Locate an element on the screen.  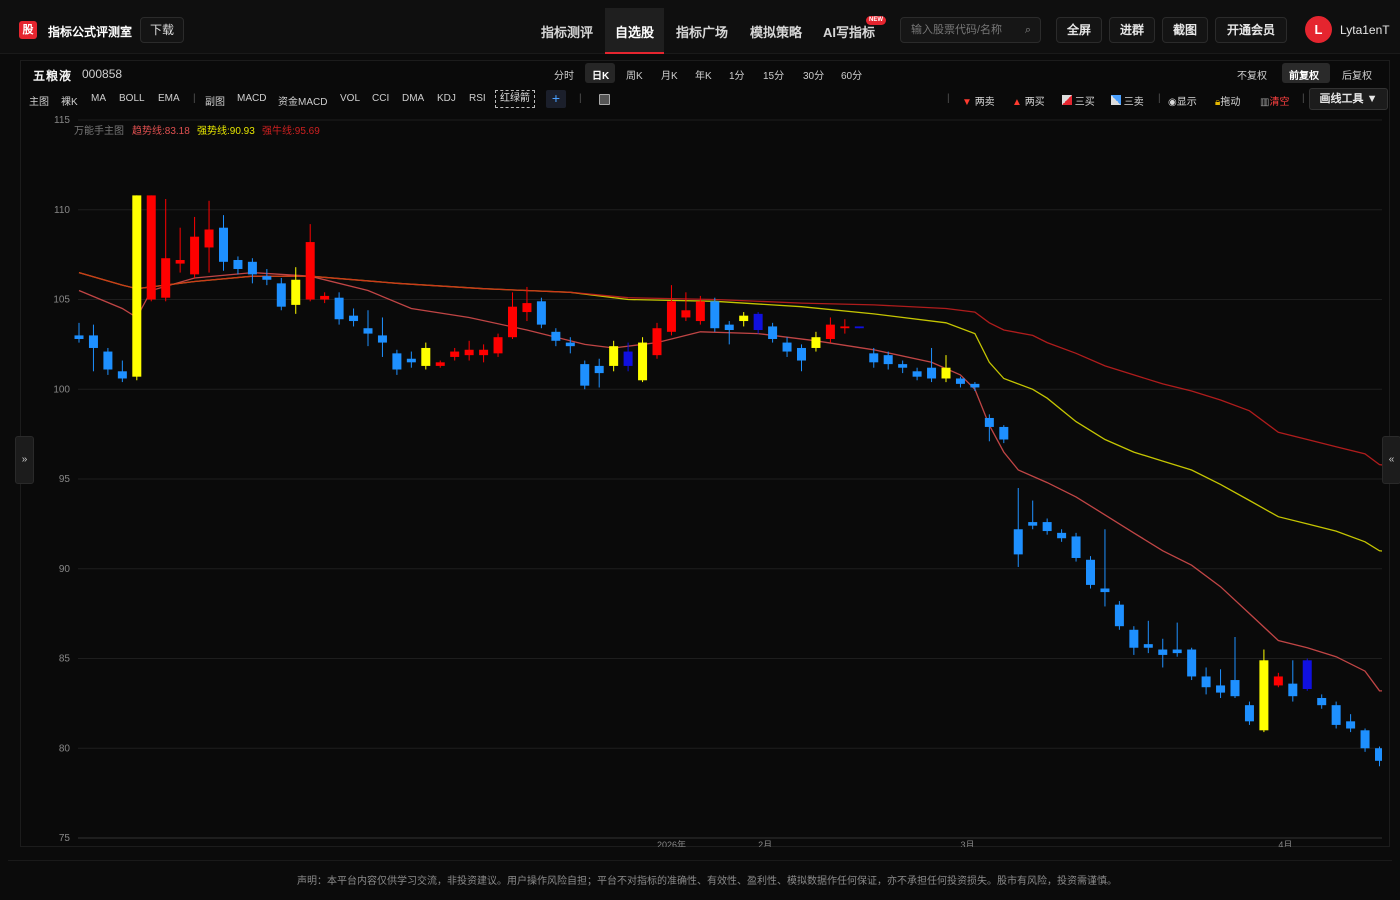
adjust-none: 不复权 is located at coordinates (1252, 74).